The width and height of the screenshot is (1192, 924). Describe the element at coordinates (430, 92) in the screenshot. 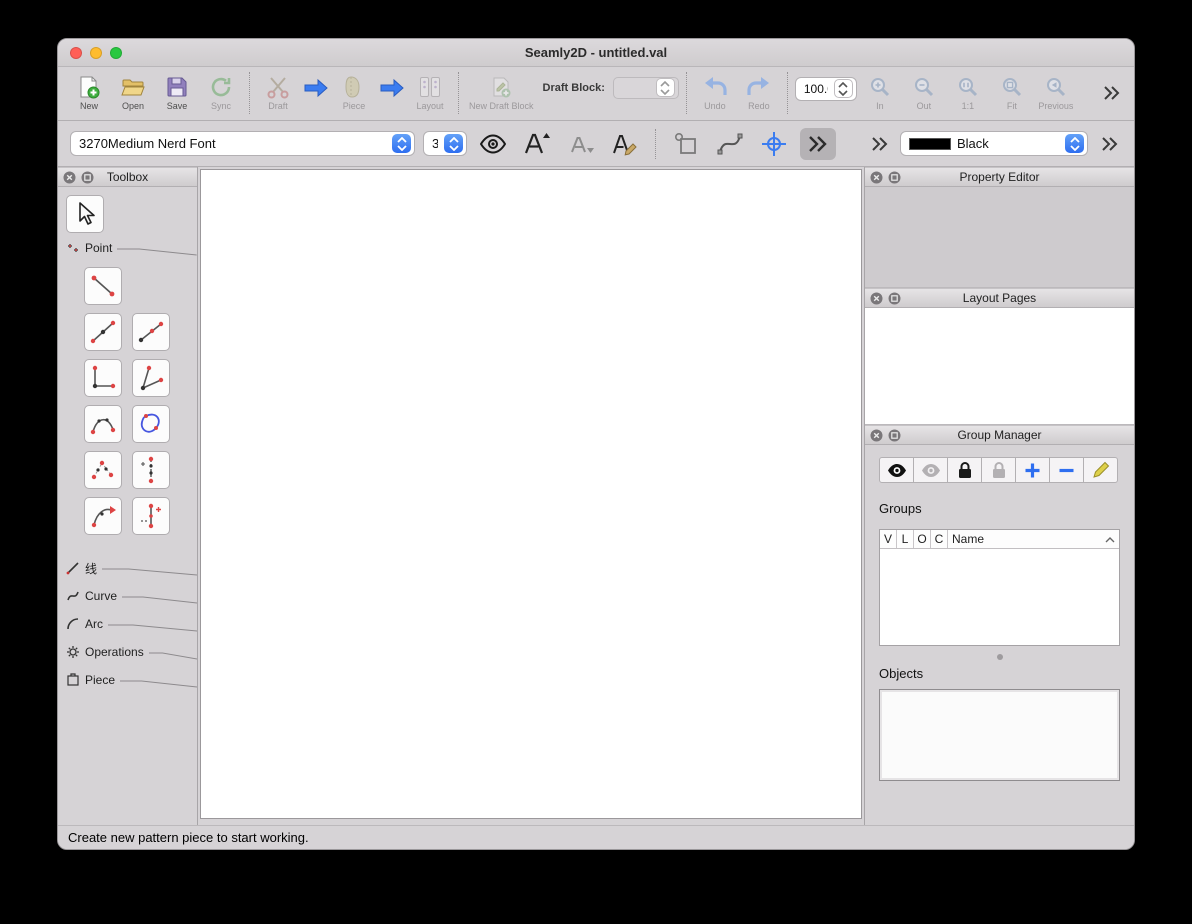

I see `layout-mode-button: Layout` at that location.